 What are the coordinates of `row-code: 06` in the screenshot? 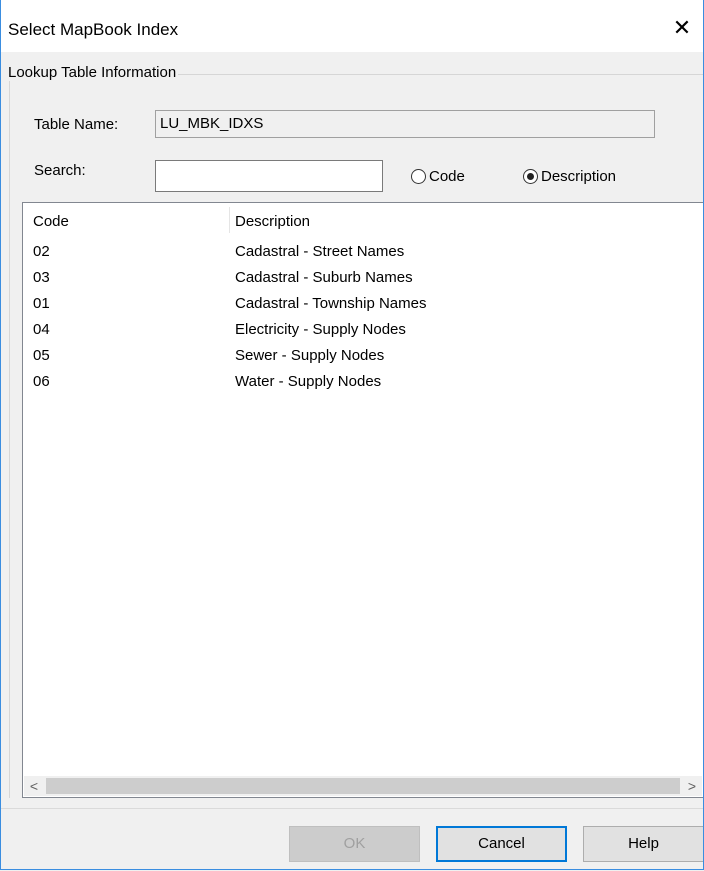 It's located at (41, 381).